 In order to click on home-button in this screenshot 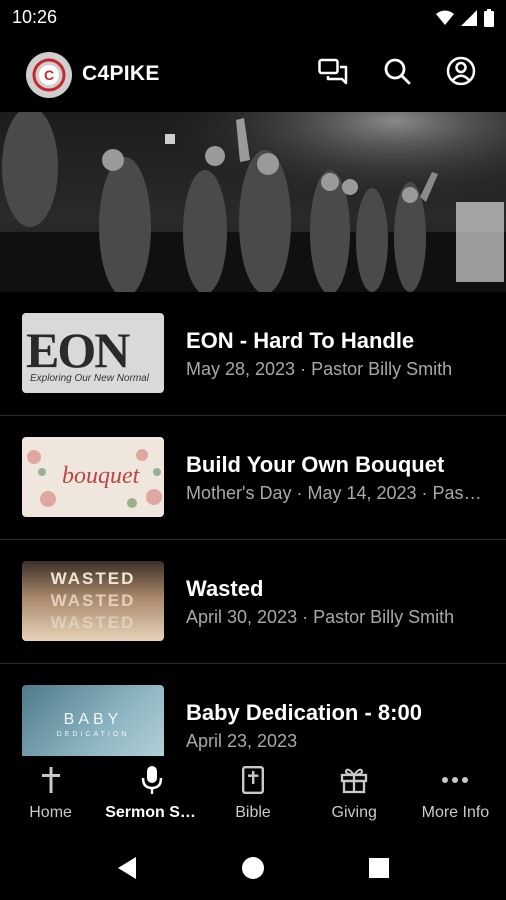, I will do `click(253, 870)`.